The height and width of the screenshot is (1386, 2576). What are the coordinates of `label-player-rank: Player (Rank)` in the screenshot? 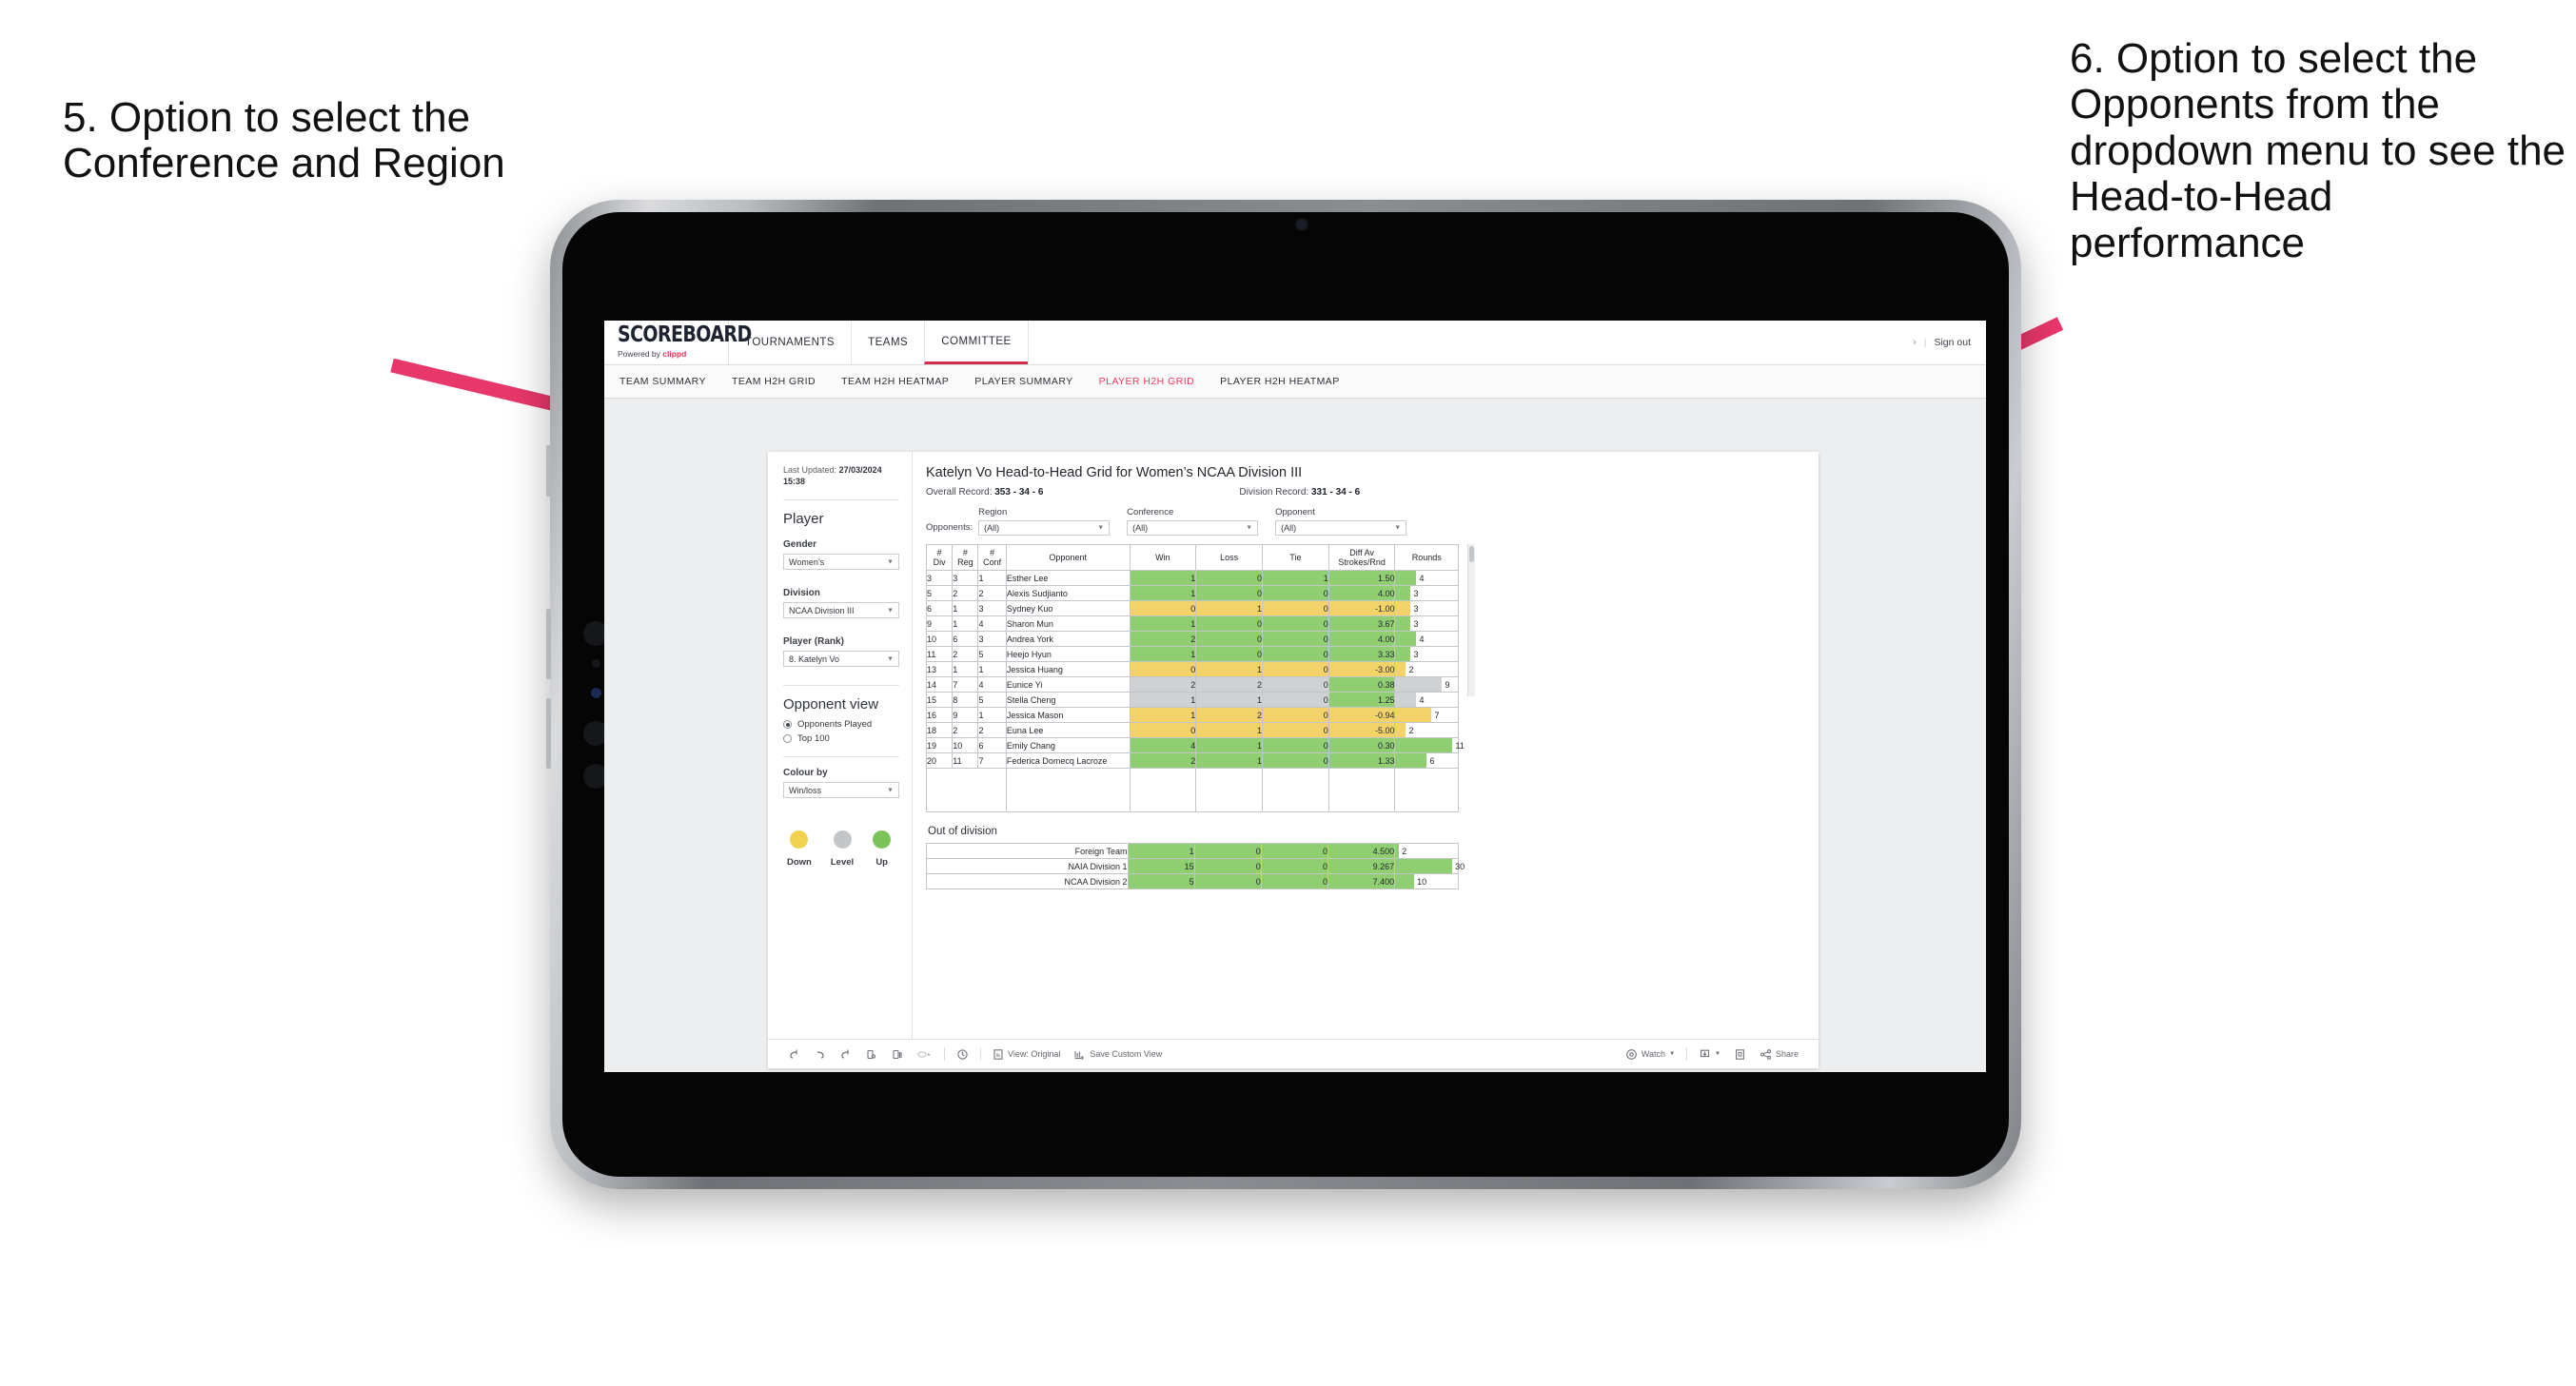 It's located at (813, 642).